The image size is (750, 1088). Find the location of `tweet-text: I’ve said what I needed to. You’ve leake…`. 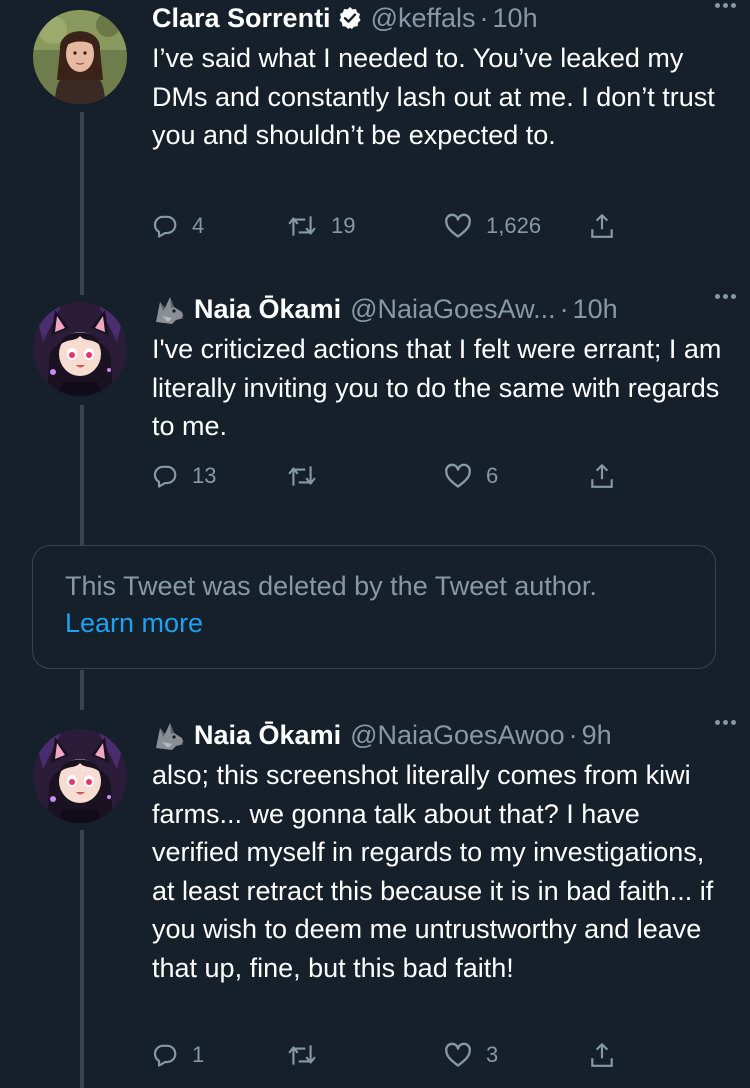

tweet-text: I’ve said what I needed to. You’ve leake… is located at coordinates (433, 96).